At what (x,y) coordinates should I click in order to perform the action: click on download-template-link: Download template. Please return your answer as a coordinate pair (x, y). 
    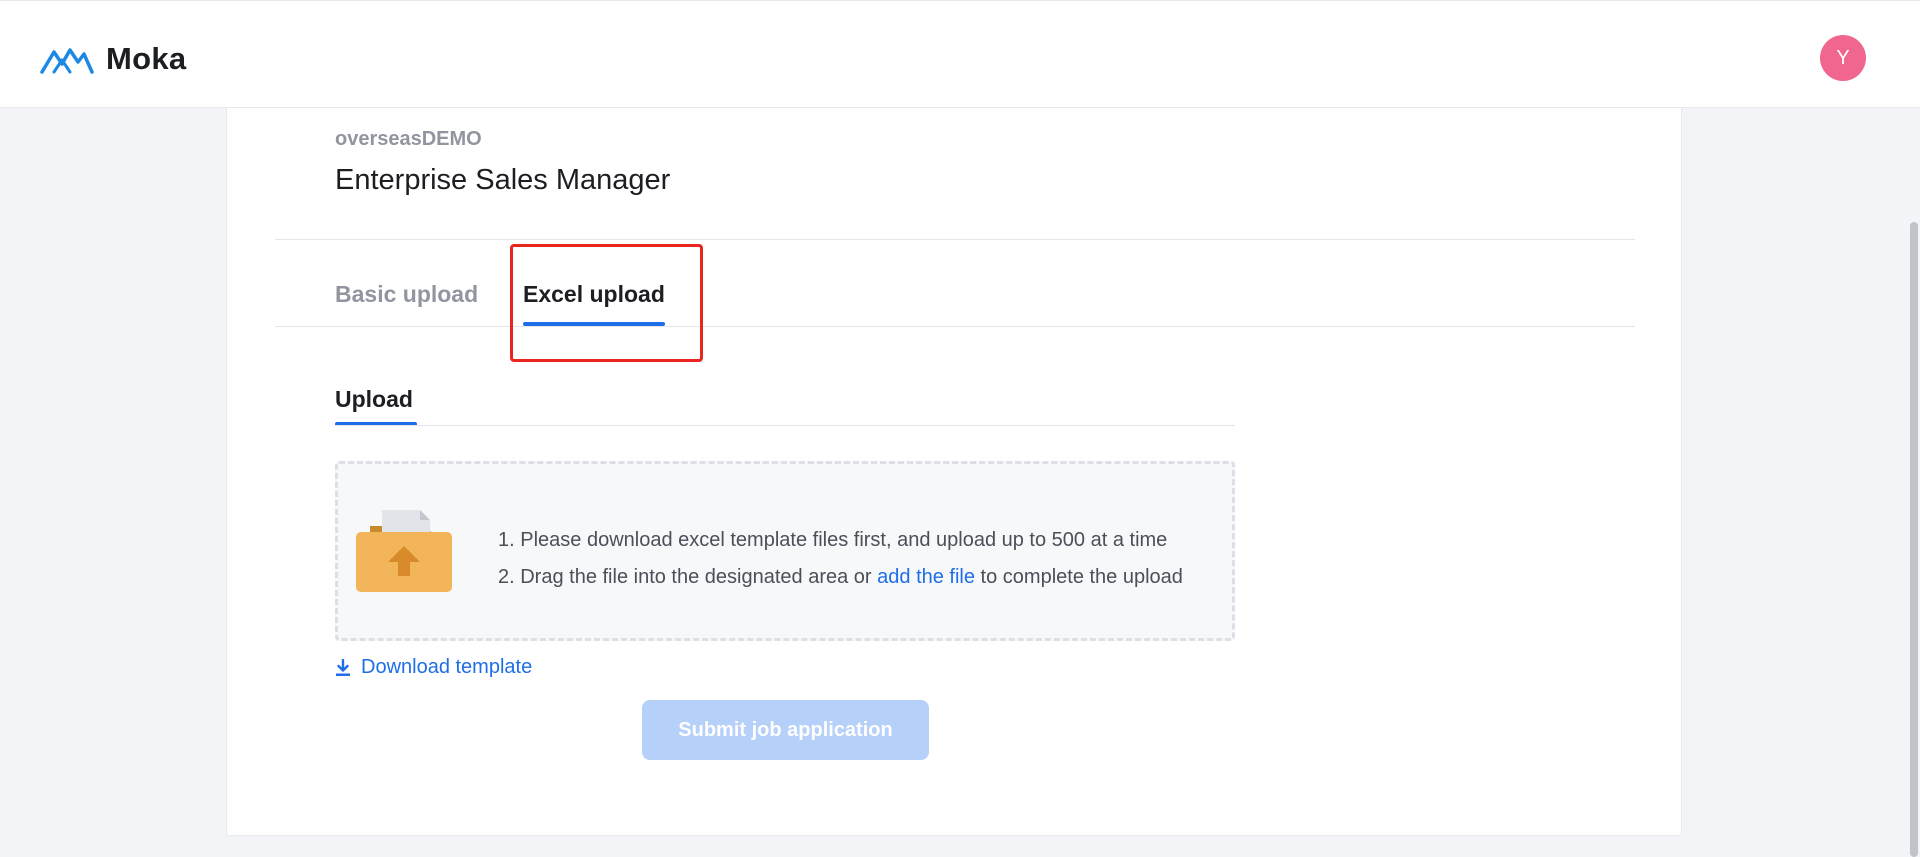
    Looking at the image, I should click on (433, 667).